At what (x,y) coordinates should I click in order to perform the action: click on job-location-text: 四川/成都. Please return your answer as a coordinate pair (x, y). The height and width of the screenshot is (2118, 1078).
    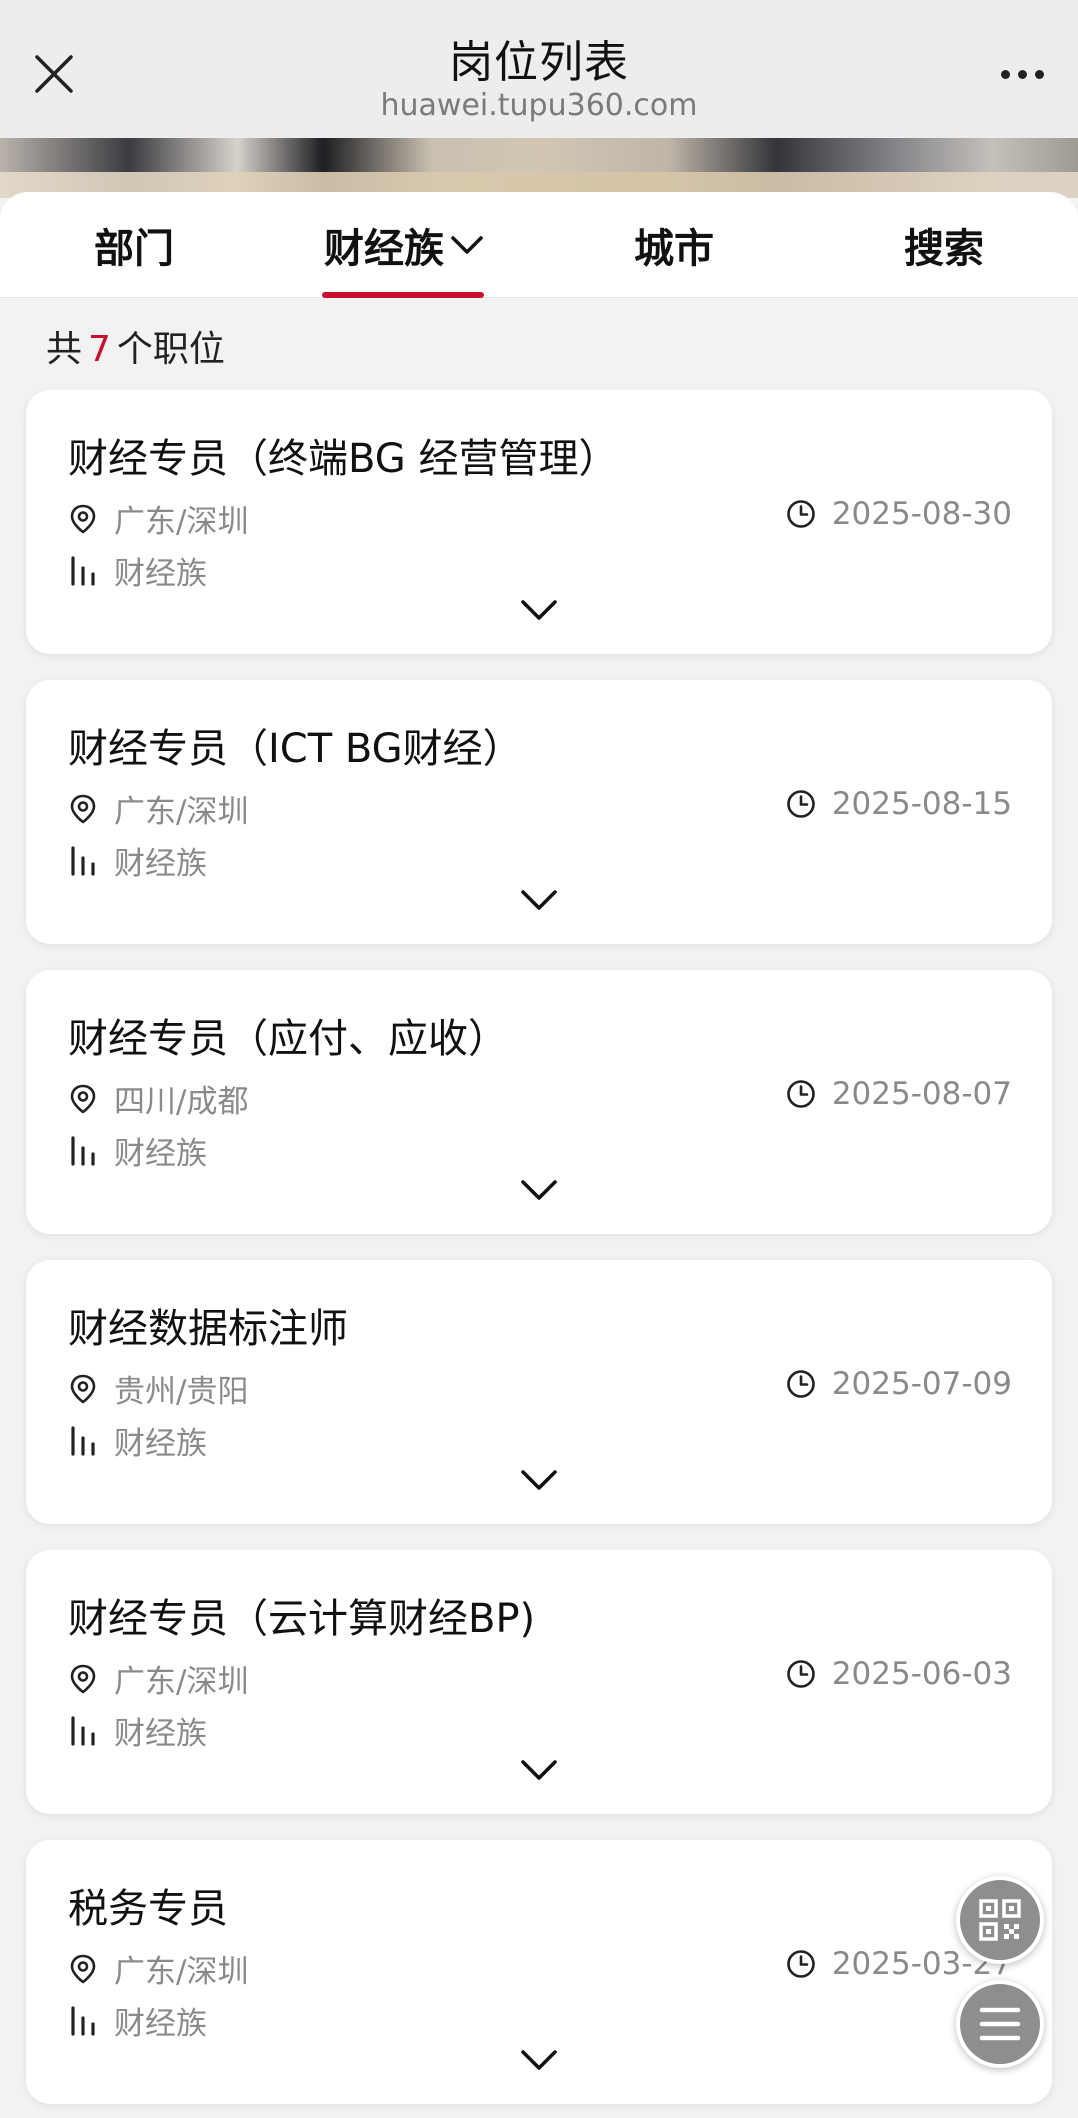
    Looking at the image, I should click on (181, 1102).